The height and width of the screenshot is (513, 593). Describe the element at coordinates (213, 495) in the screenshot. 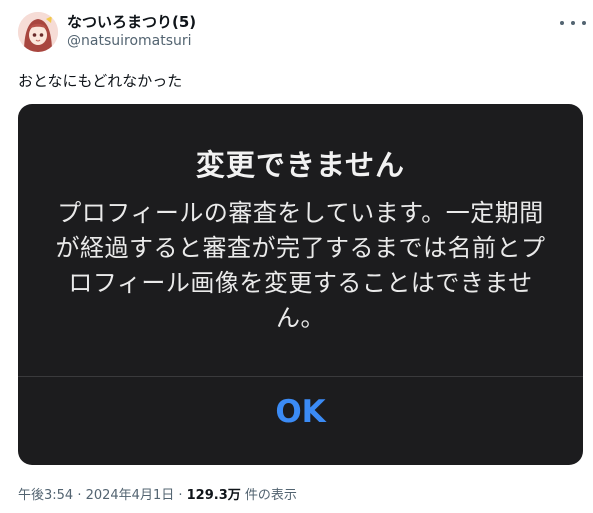

I see `views-count: 129.3万` at that location.